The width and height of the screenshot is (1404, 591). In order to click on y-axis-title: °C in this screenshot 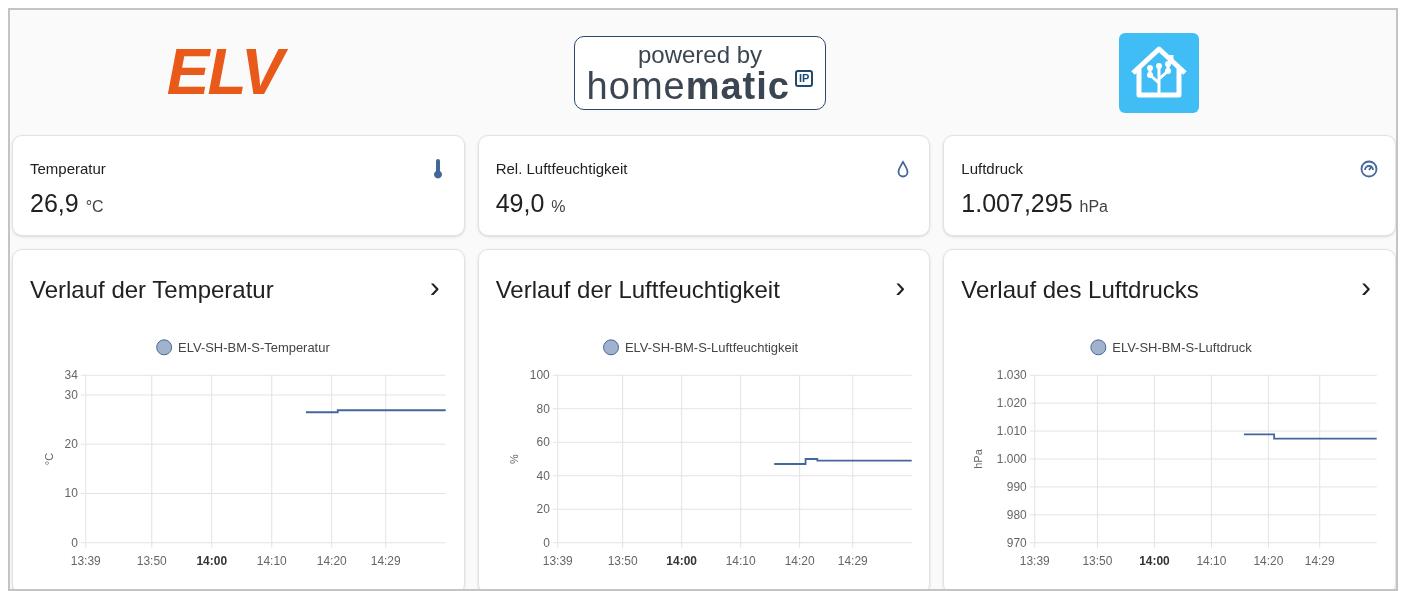, I will do `click(48, 459)`.